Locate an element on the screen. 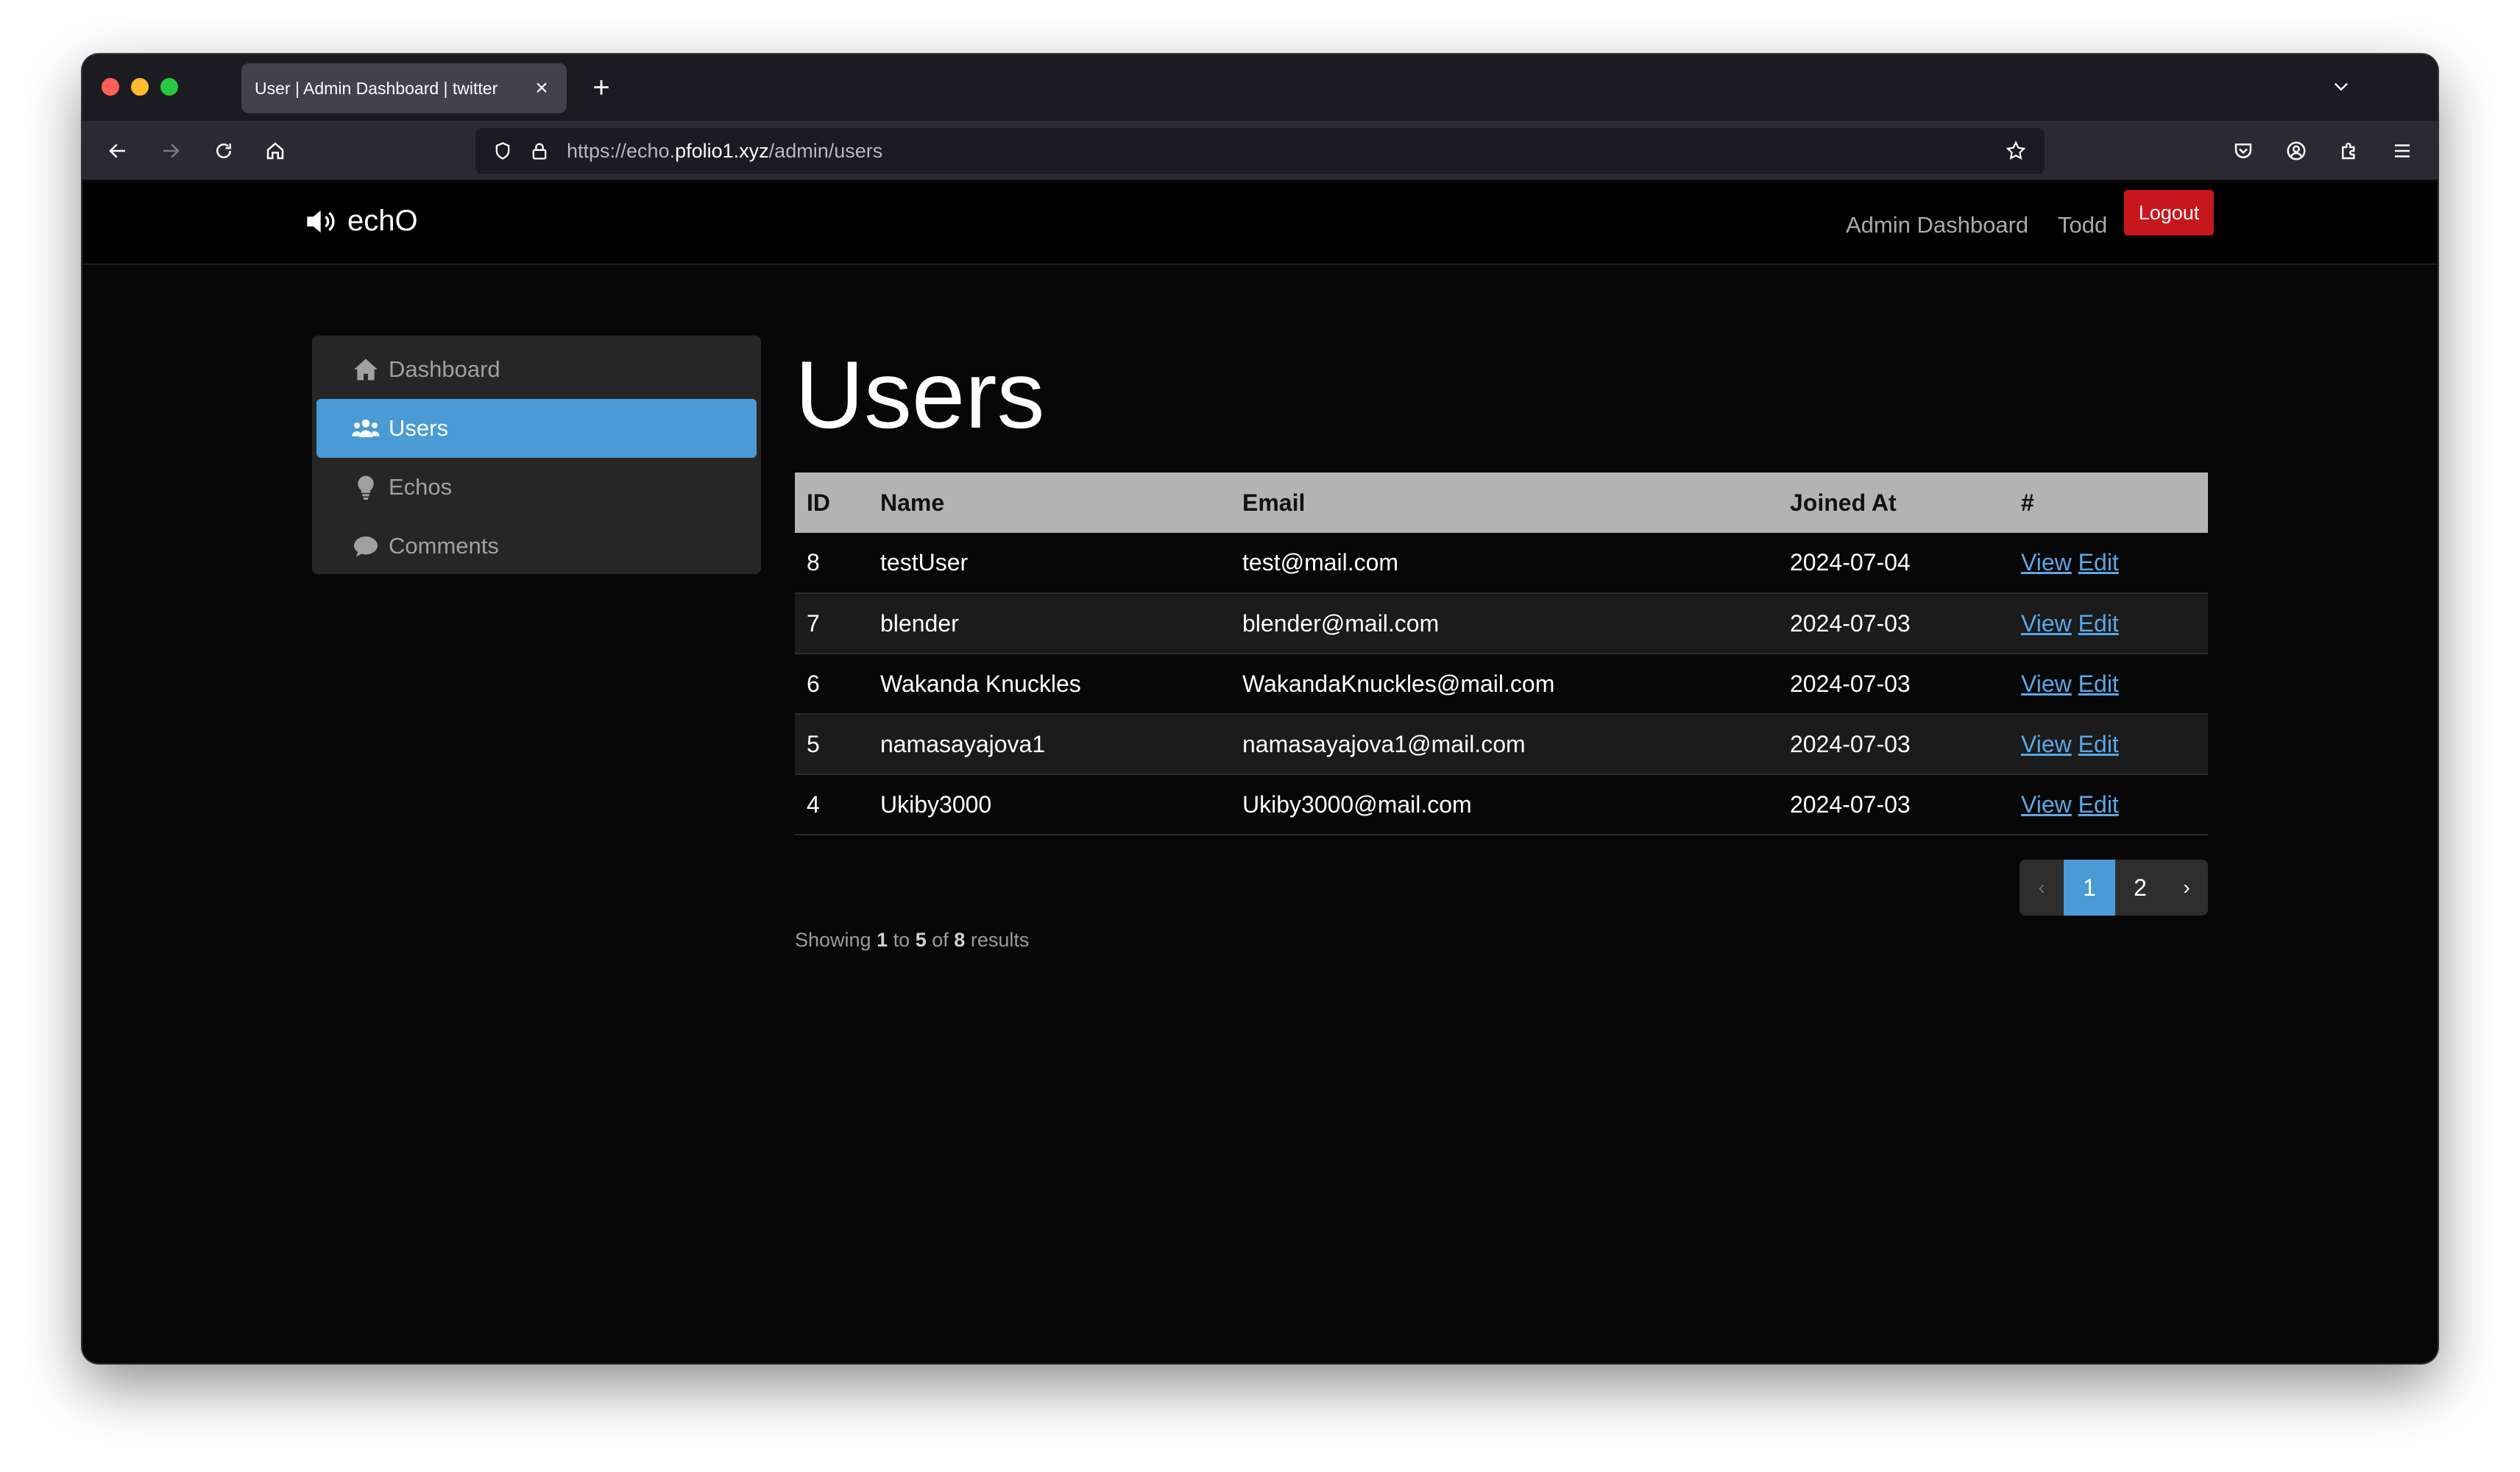  url-text: https://echo.pfolio1.xyz/admin/users is located at coordinates (725, 151).